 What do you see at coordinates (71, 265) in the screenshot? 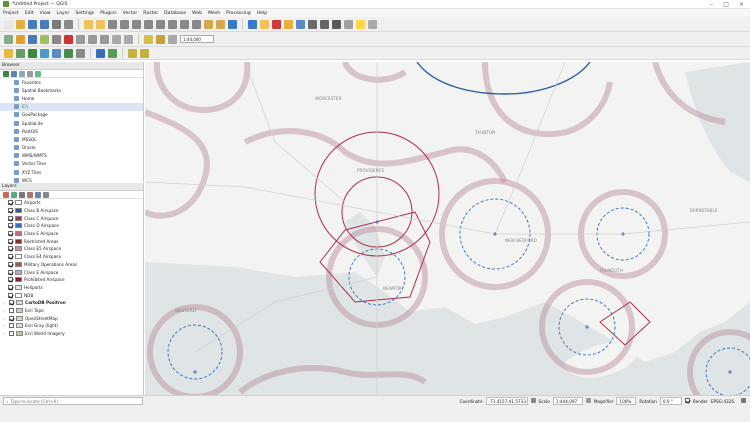
I see `layer-item: Military Operations Areas` at bounding box center [71, 265].